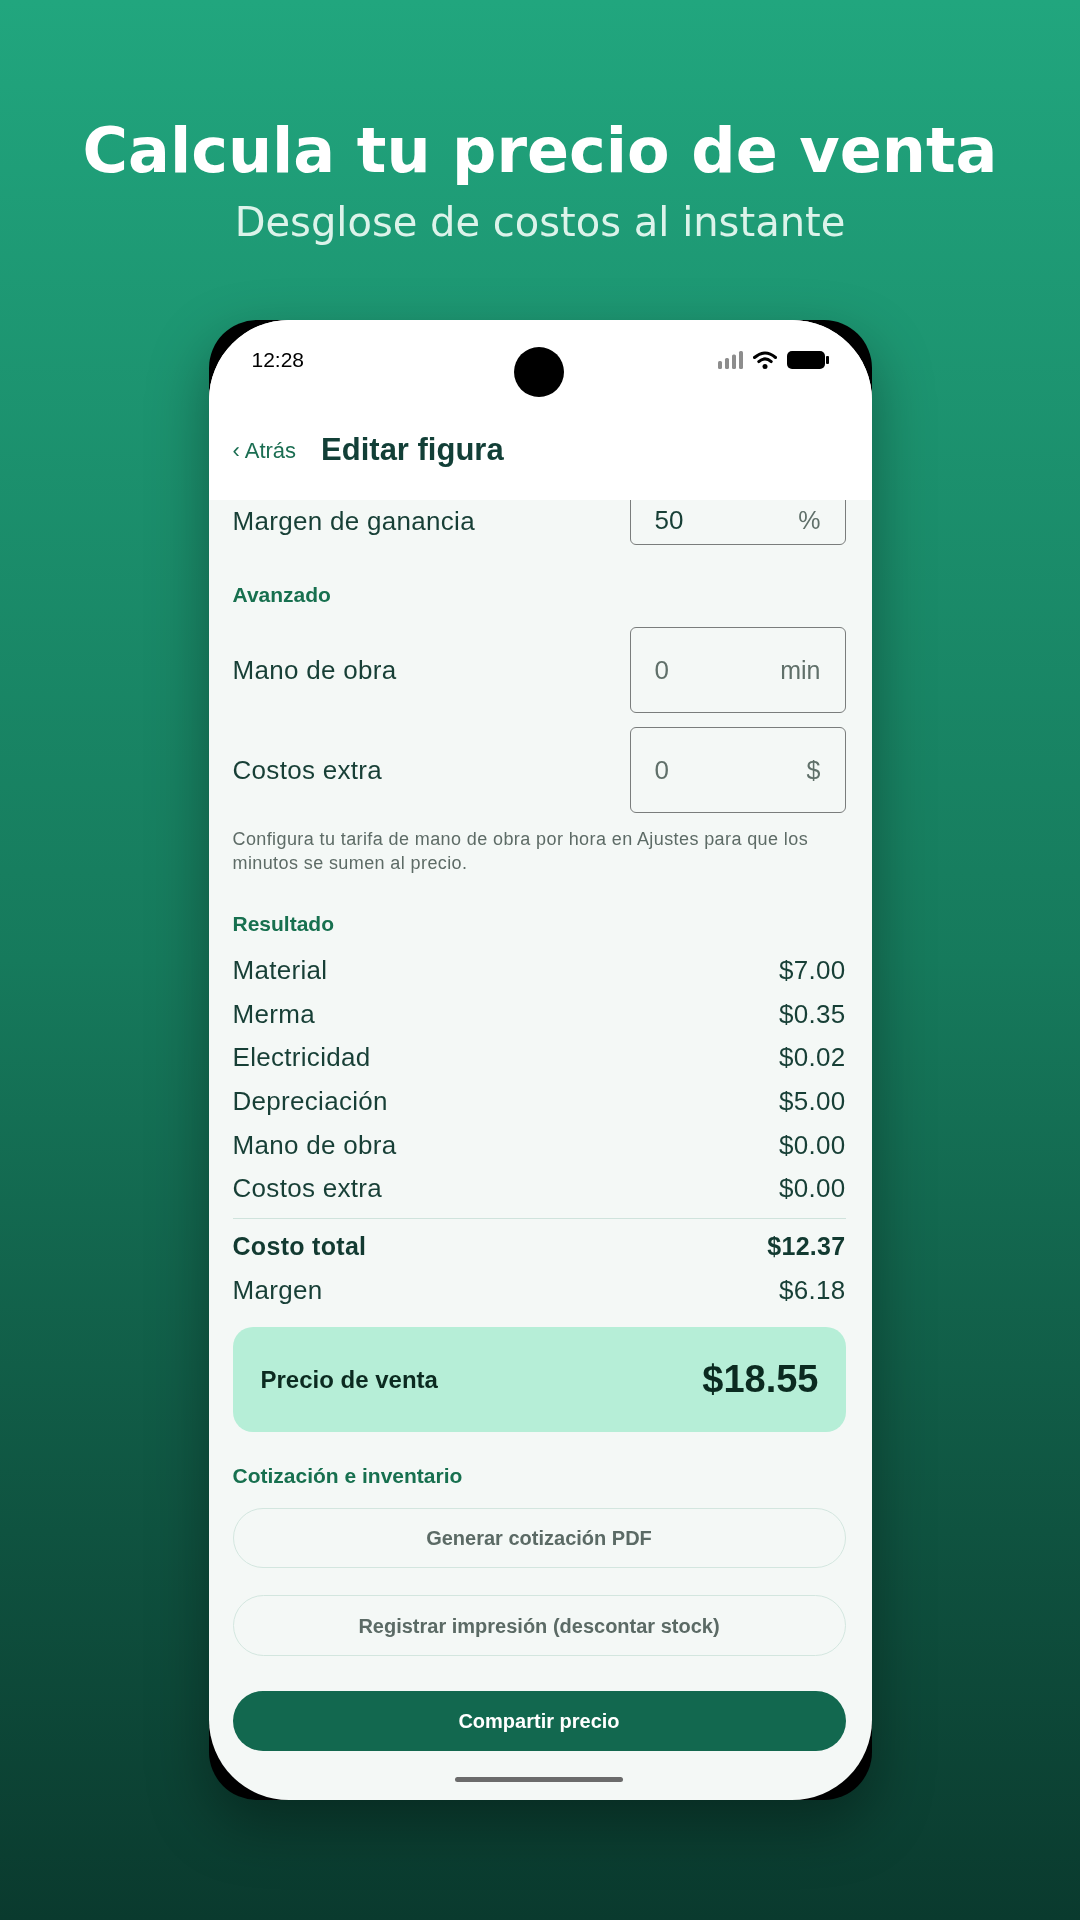  What do you see at coordinates (349, 1379) in the screenshot?
I see `price-label: Precio de venta` at bounding box center [349, 1379].